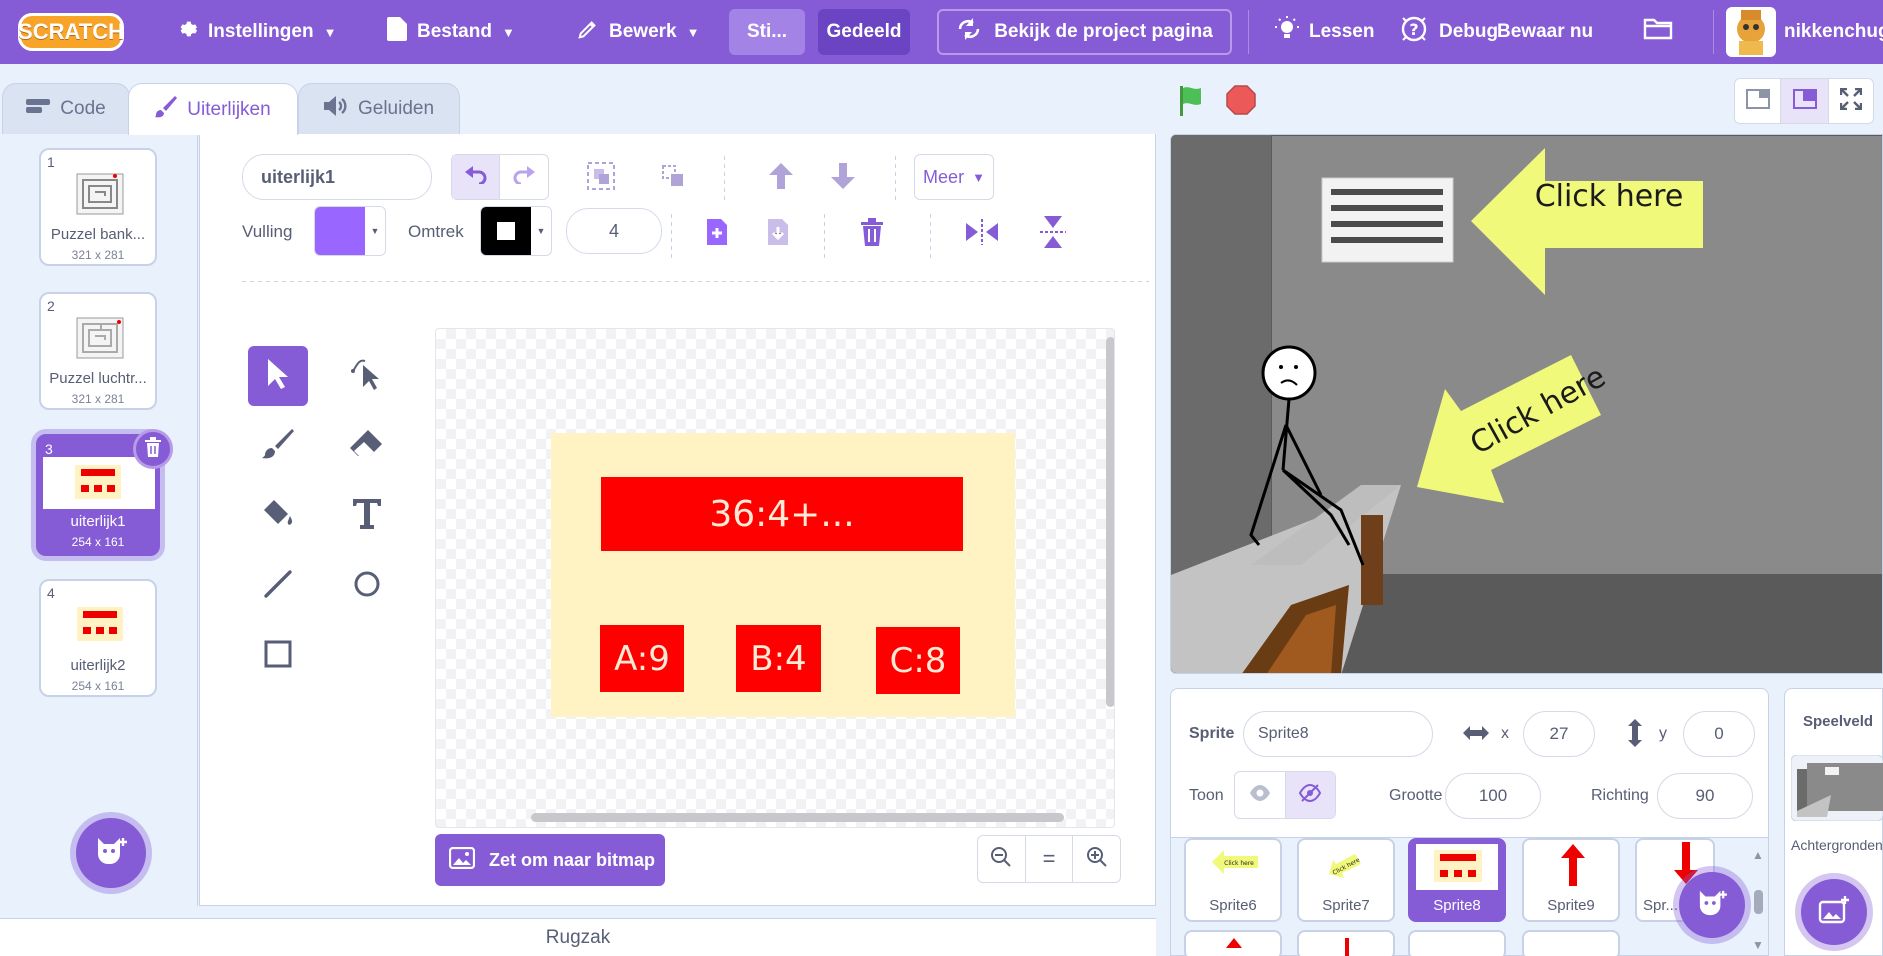  Describe the element at coordinates (1758, 902) in the screenshot. I see `sprite-list-scrollbar` at that location.